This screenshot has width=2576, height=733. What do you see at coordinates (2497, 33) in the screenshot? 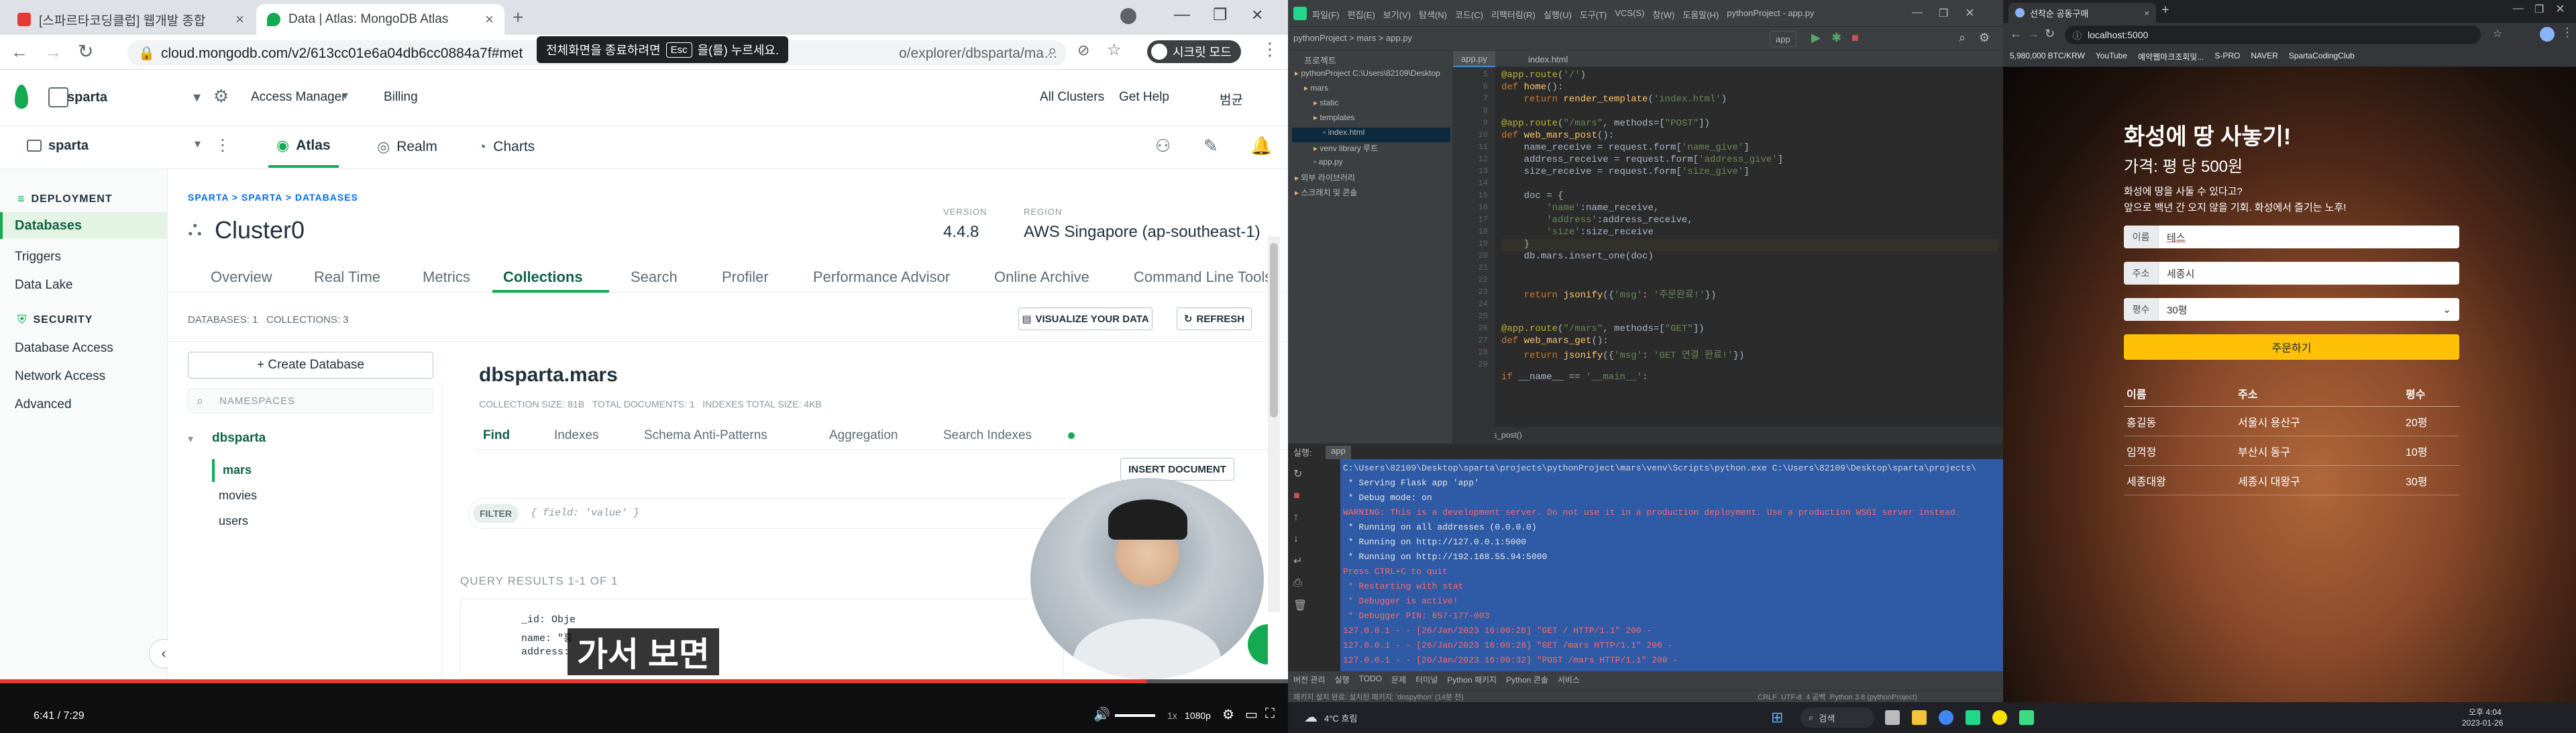
I see `extension-icon: ☆` at bounding box center [2497, 33].